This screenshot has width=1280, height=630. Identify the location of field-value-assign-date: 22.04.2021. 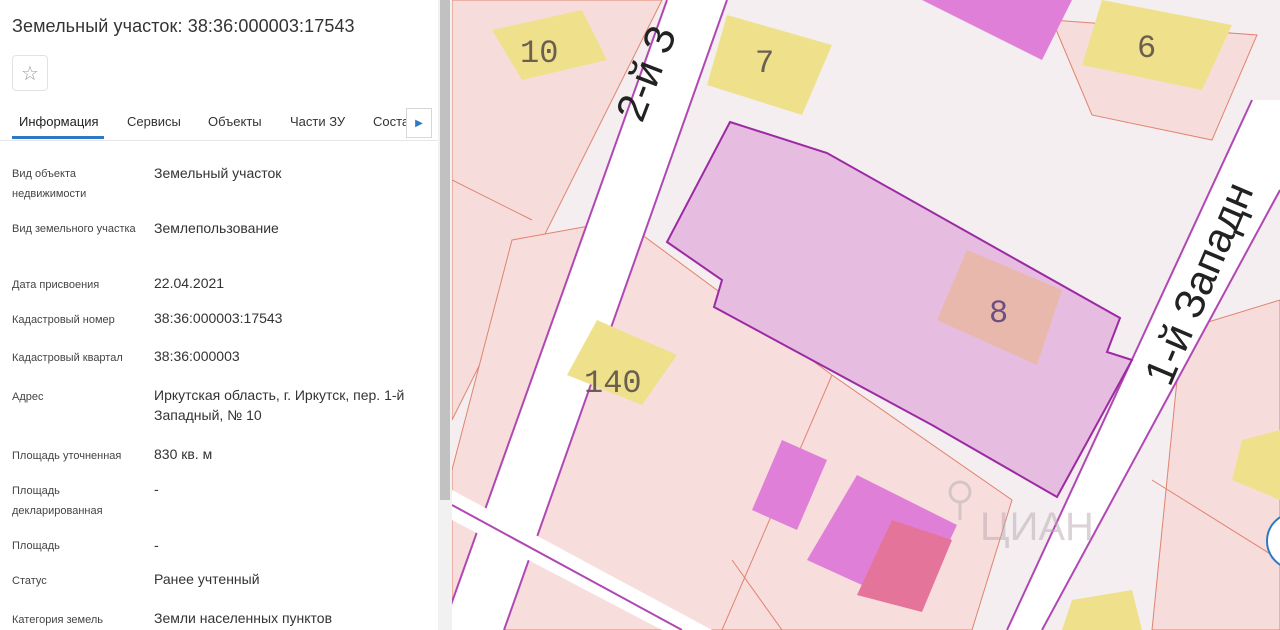
(189, 283).